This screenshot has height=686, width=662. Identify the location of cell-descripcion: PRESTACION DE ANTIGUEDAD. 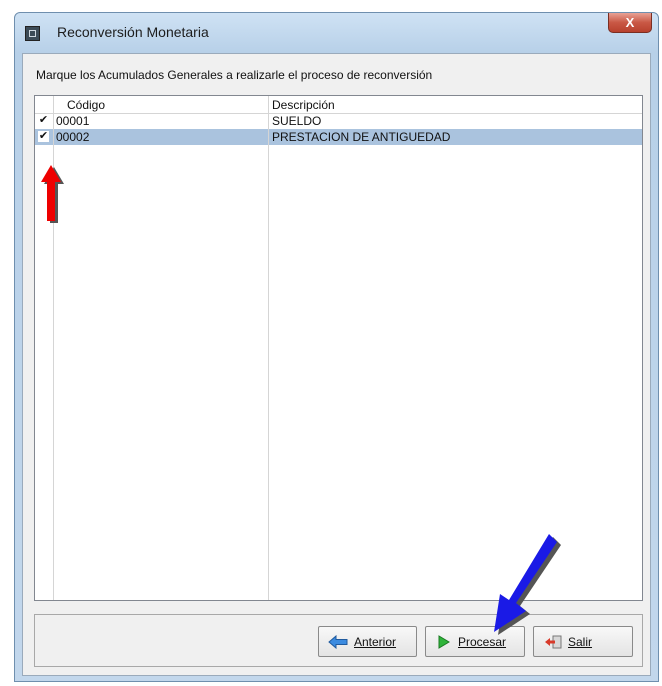
(361, 137).